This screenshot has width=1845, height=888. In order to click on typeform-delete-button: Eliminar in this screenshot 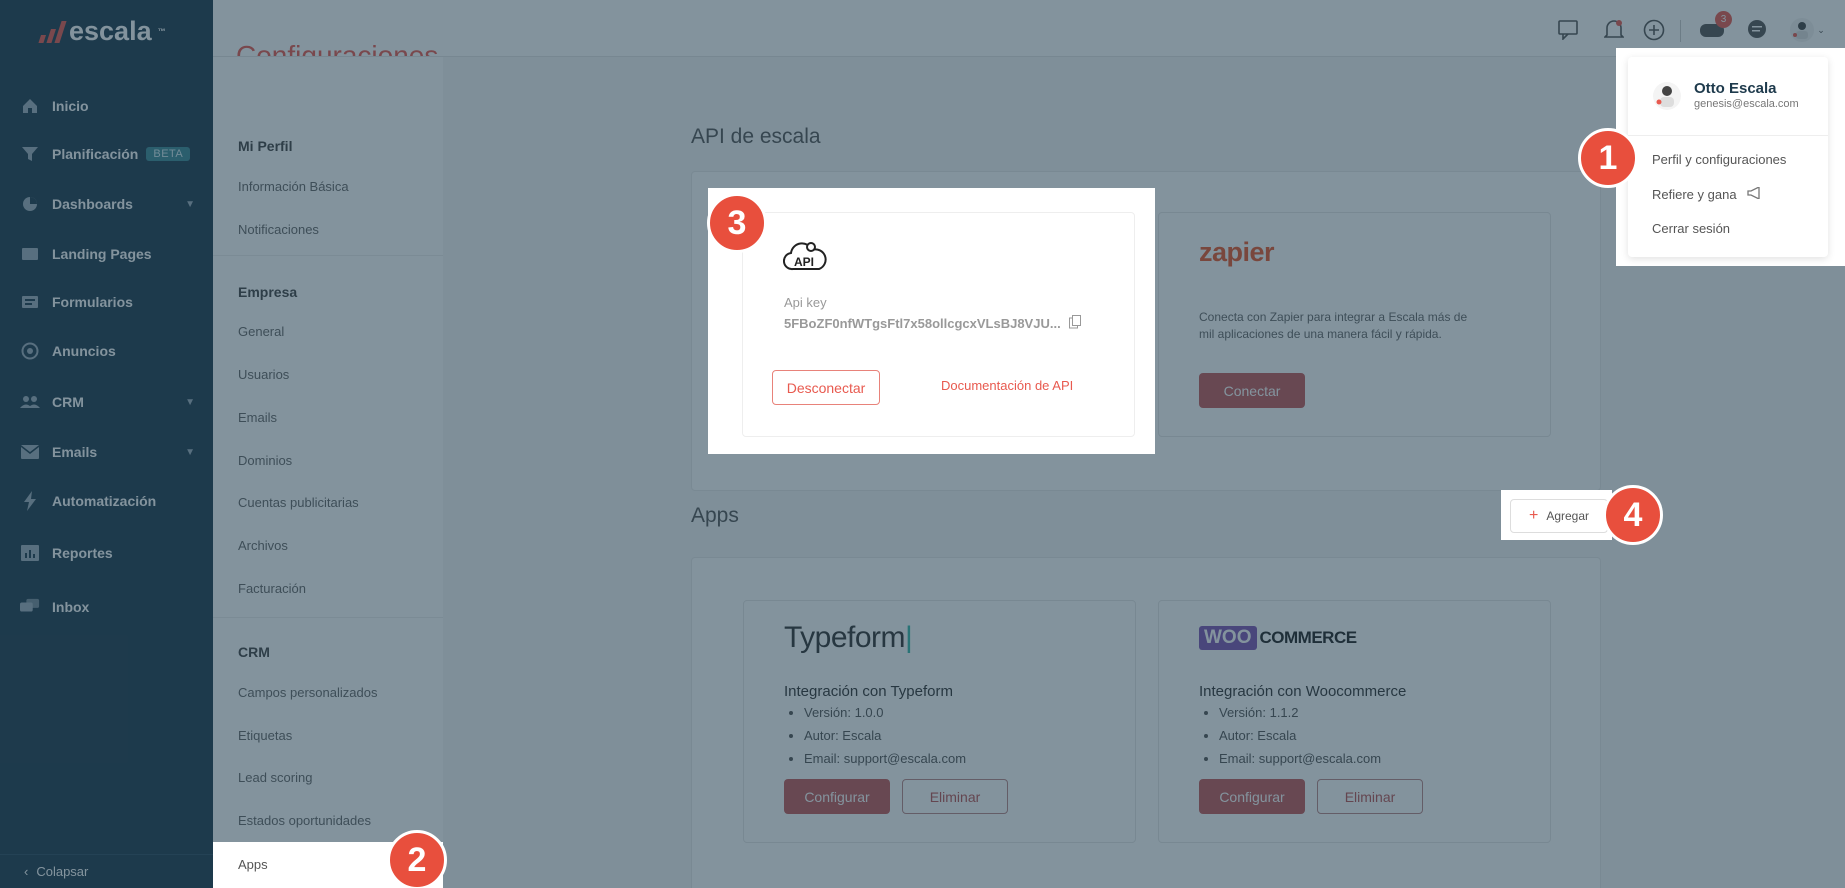, I will do `click(955, 796)`.